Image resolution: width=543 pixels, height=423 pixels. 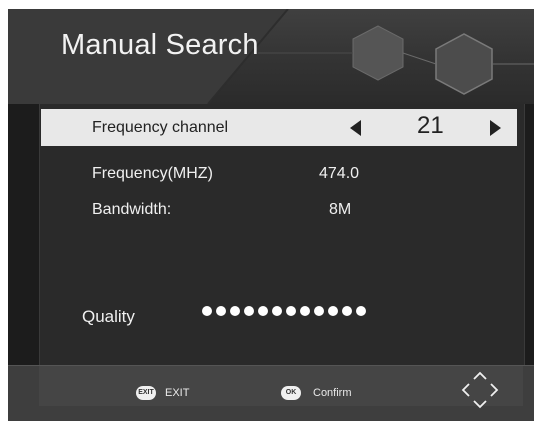 I want to click on frequency-label: Frequency(MHZ), so click(x=152, y=173).